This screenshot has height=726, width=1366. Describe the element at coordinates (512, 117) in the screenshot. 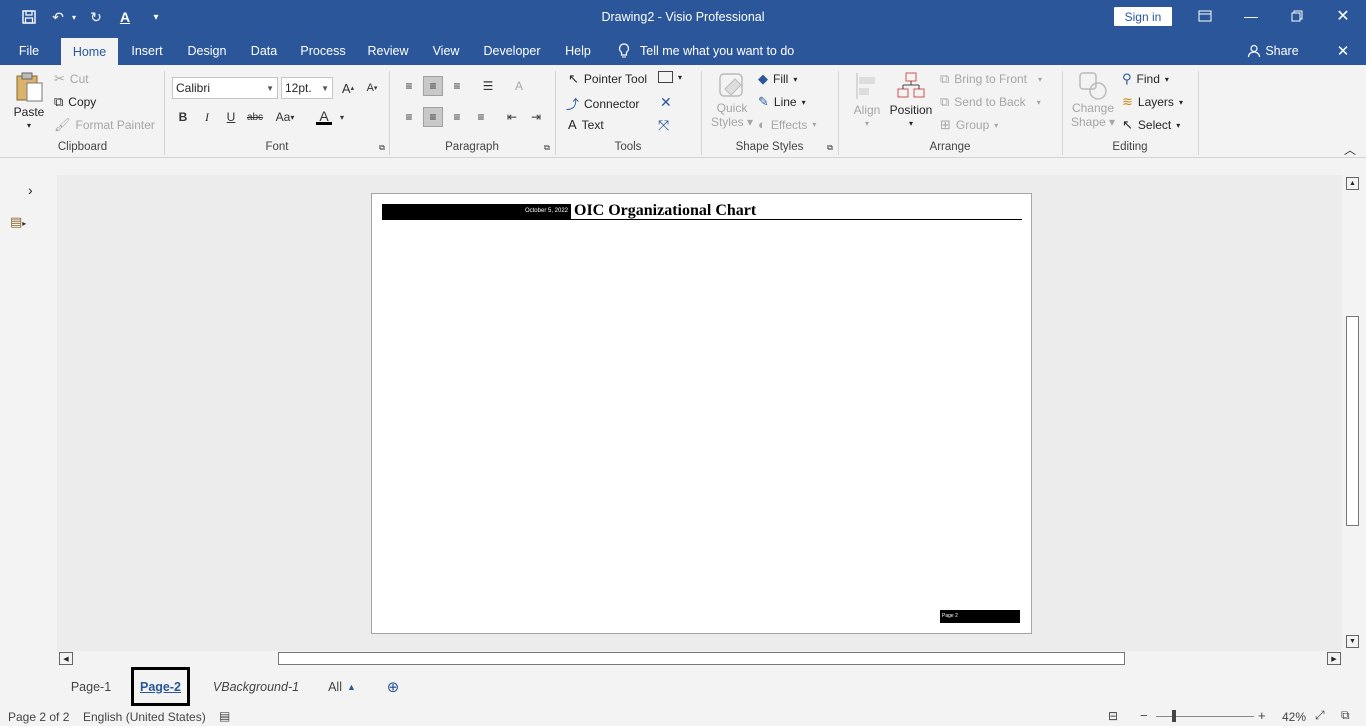

I see `decrease-indent-icon: ⇤` at that location.